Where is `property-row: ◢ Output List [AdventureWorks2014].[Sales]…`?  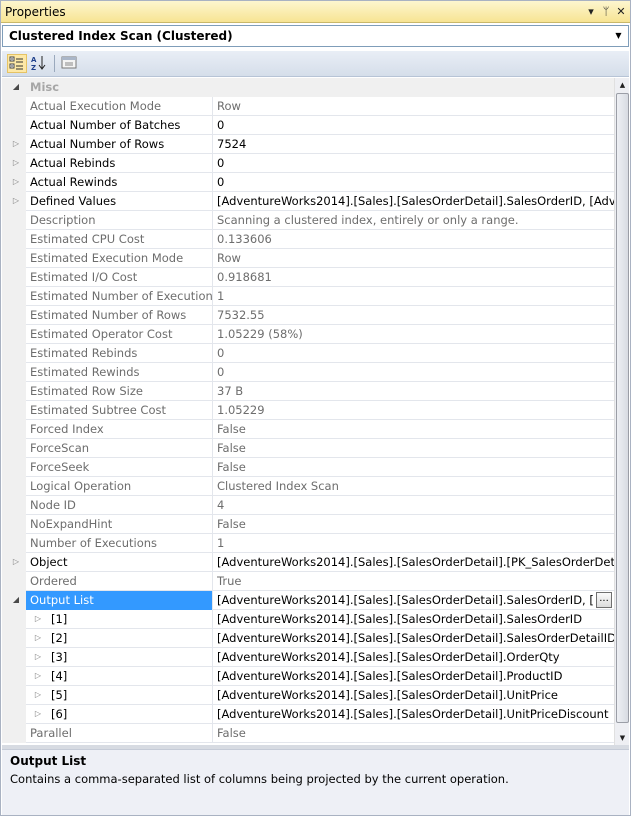
property-row: ◢ Output List [AdventureWorks2014].[Sales]… is located at coordinates (308, 600).